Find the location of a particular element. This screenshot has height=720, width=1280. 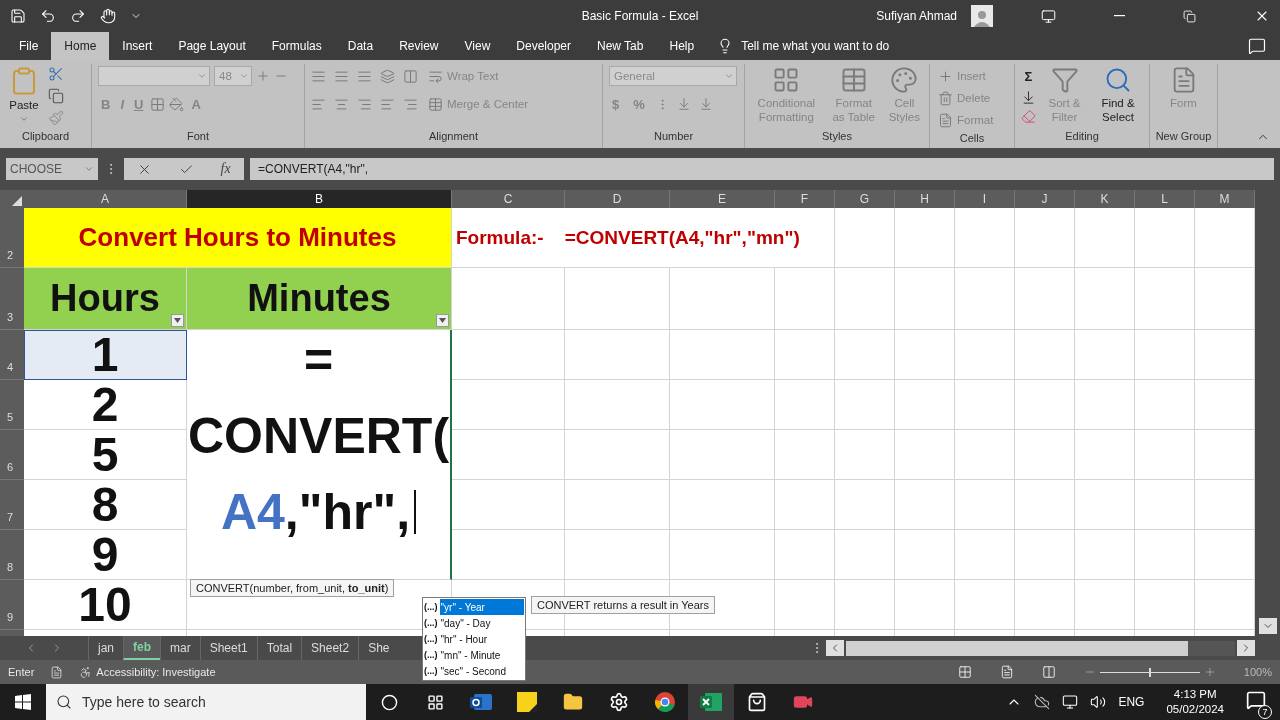

group-label: Styles is located at coordinates (837, 137).